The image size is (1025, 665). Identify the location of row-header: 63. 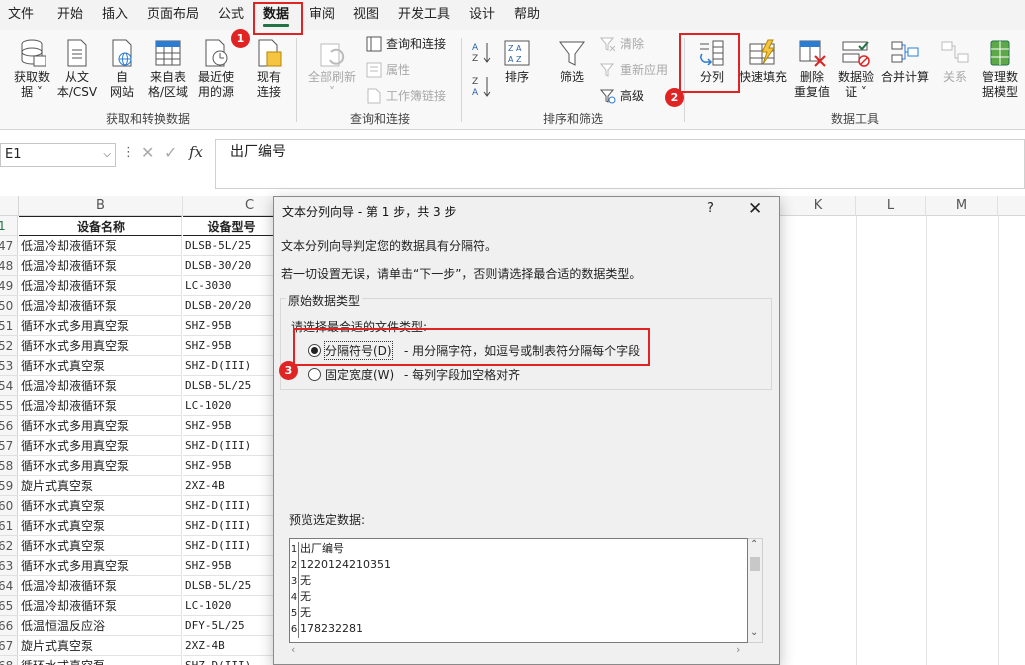
(9, 566).